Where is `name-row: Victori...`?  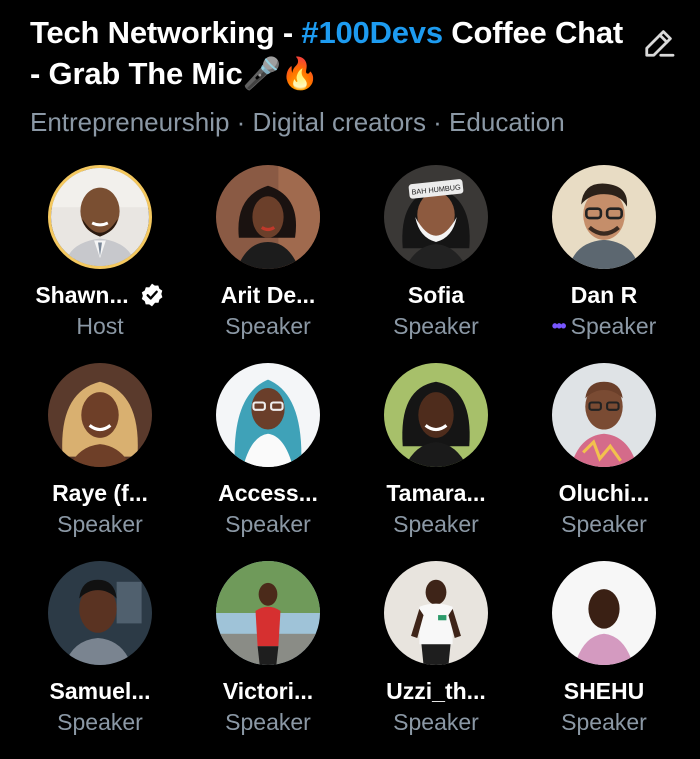 name-row: Victori... is located at coordinates (268, 691).